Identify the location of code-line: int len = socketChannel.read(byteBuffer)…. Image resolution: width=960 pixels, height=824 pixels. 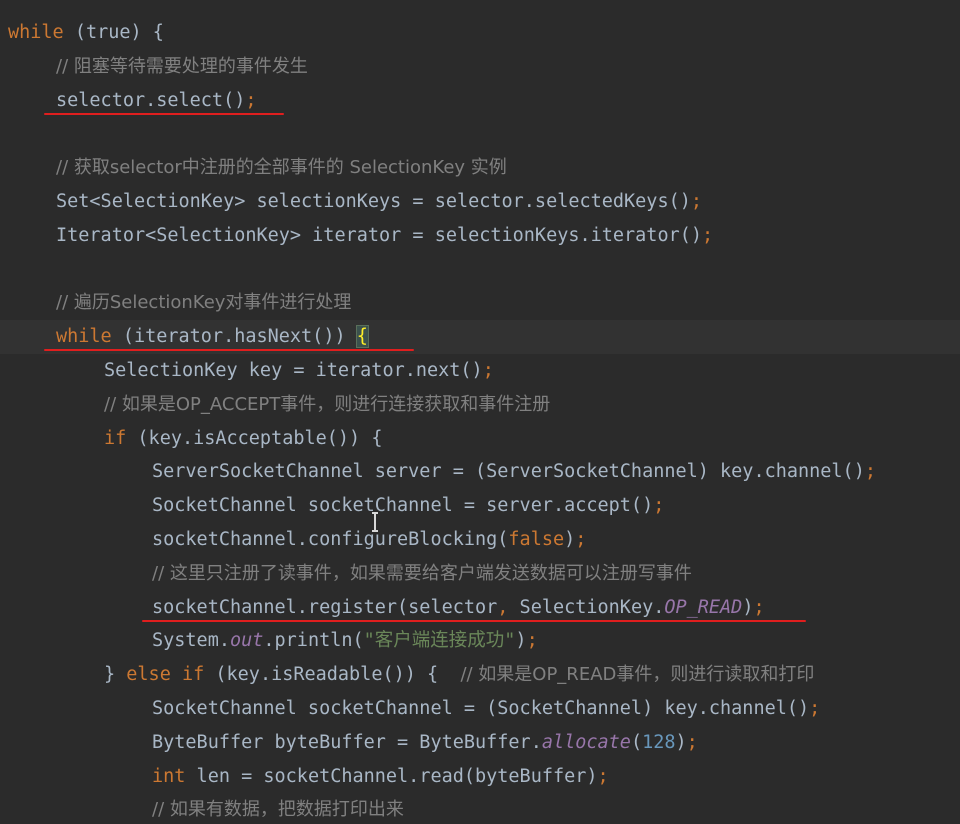
(480, 777).